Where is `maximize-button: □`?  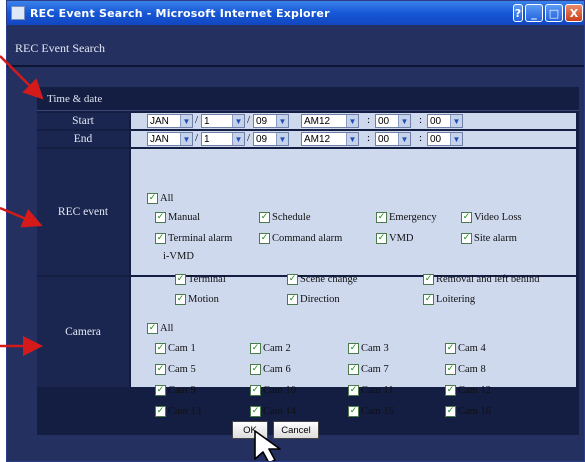
maximize-button: □ is located at coordinates (554, 13).